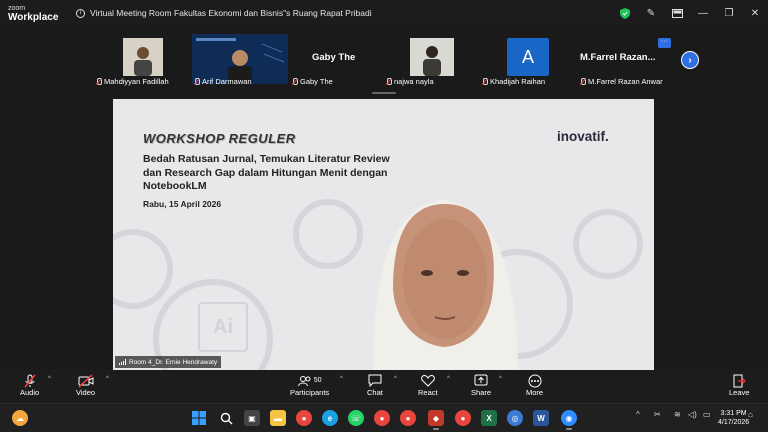 This screenshot has height=432, width=768. What do you see at coordinates (86, 380) in the screenshot?
I see `video-off-icon` at bounding box center [86, 380].